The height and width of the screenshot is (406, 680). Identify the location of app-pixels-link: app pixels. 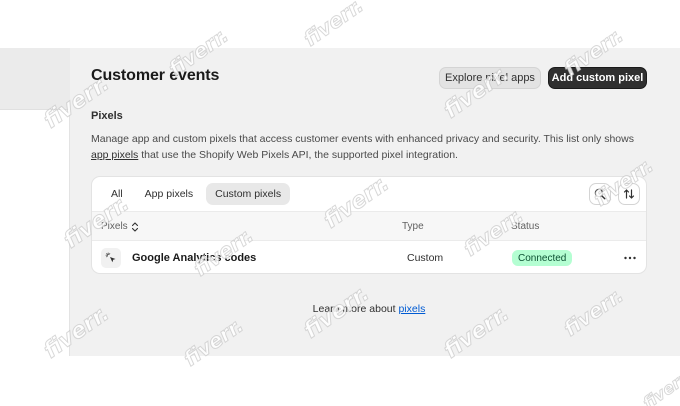
(114, 155).